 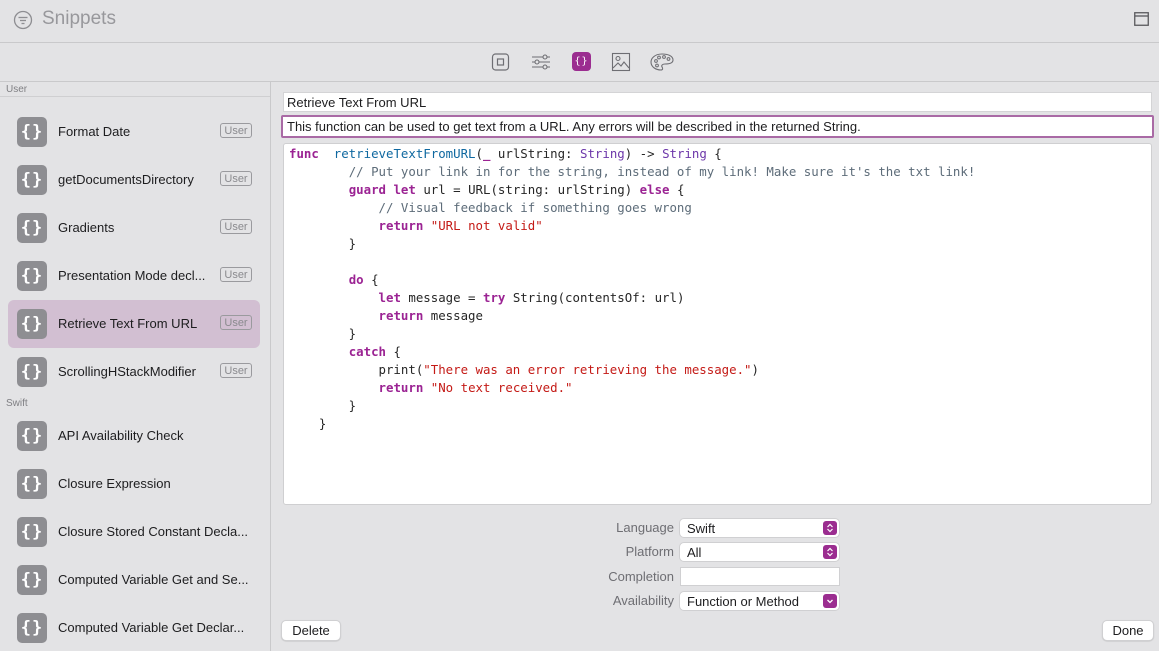 I want to click on image-icon, so click(x=621, y=62).